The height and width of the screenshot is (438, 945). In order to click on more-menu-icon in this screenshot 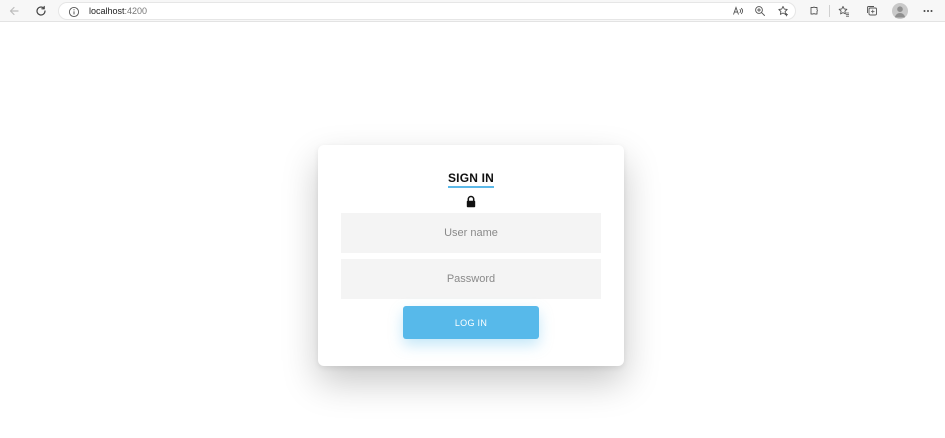, I will do `click(928, 11)`.